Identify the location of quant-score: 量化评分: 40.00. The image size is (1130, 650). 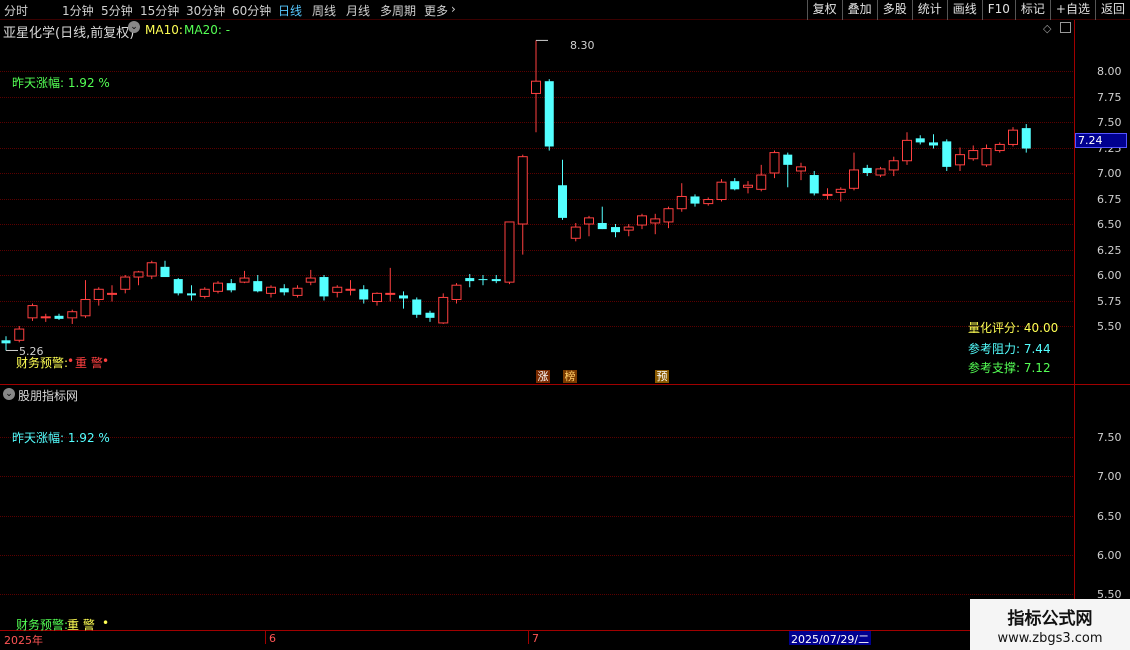
(1013, 328).